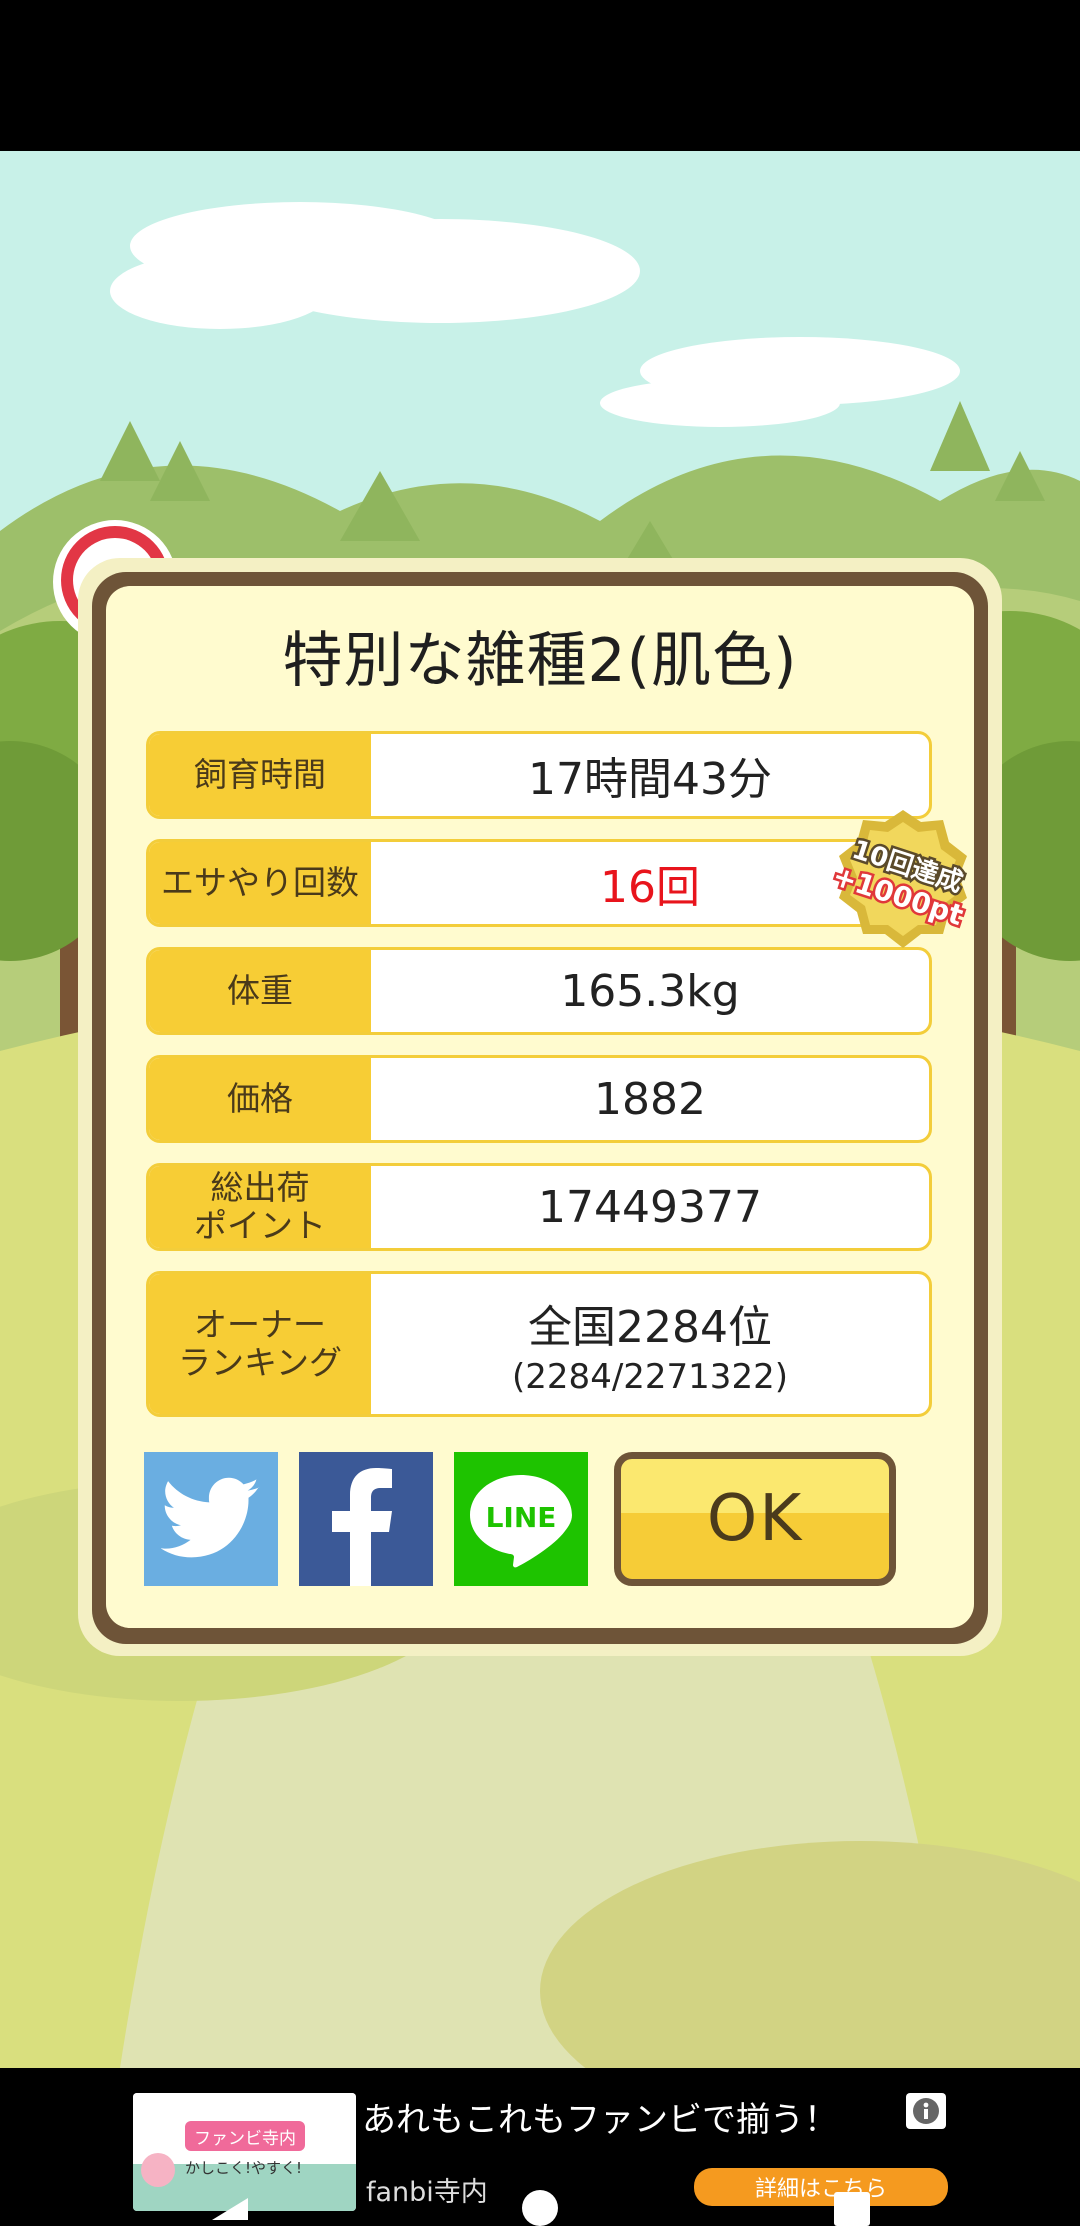  Describe the element at coordinates (260, 883) in the screenshot. I see `row-label: エサやり回数` at that location.